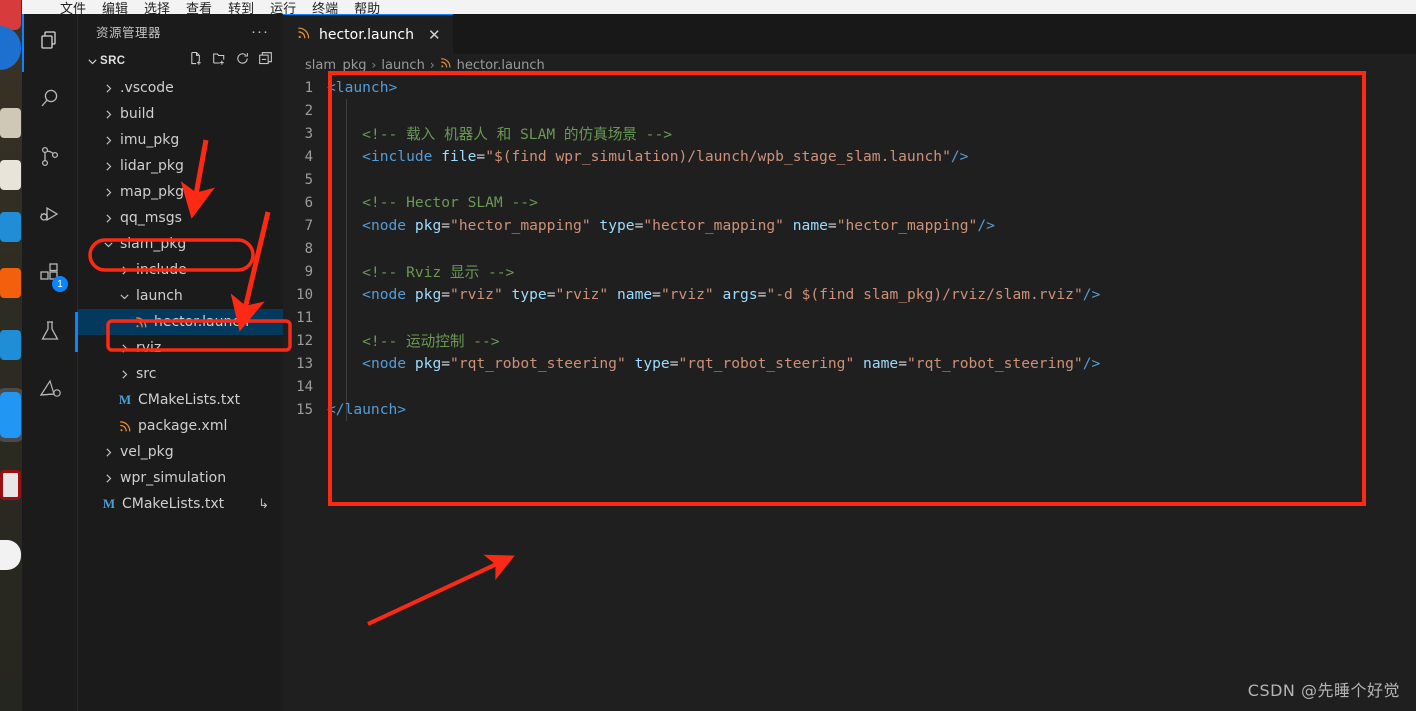 The width and height of the screenshot is (1416, 711). I want to click on code-line: 6 <!-- Hector SLAM -->, so click(849, 202).